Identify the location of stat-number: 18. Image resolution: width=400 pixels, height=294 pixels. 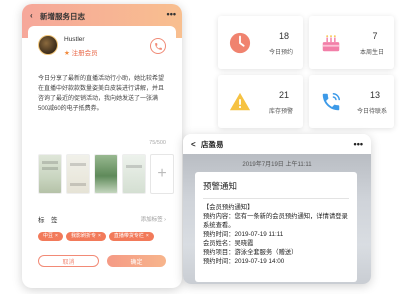
(283, 36).